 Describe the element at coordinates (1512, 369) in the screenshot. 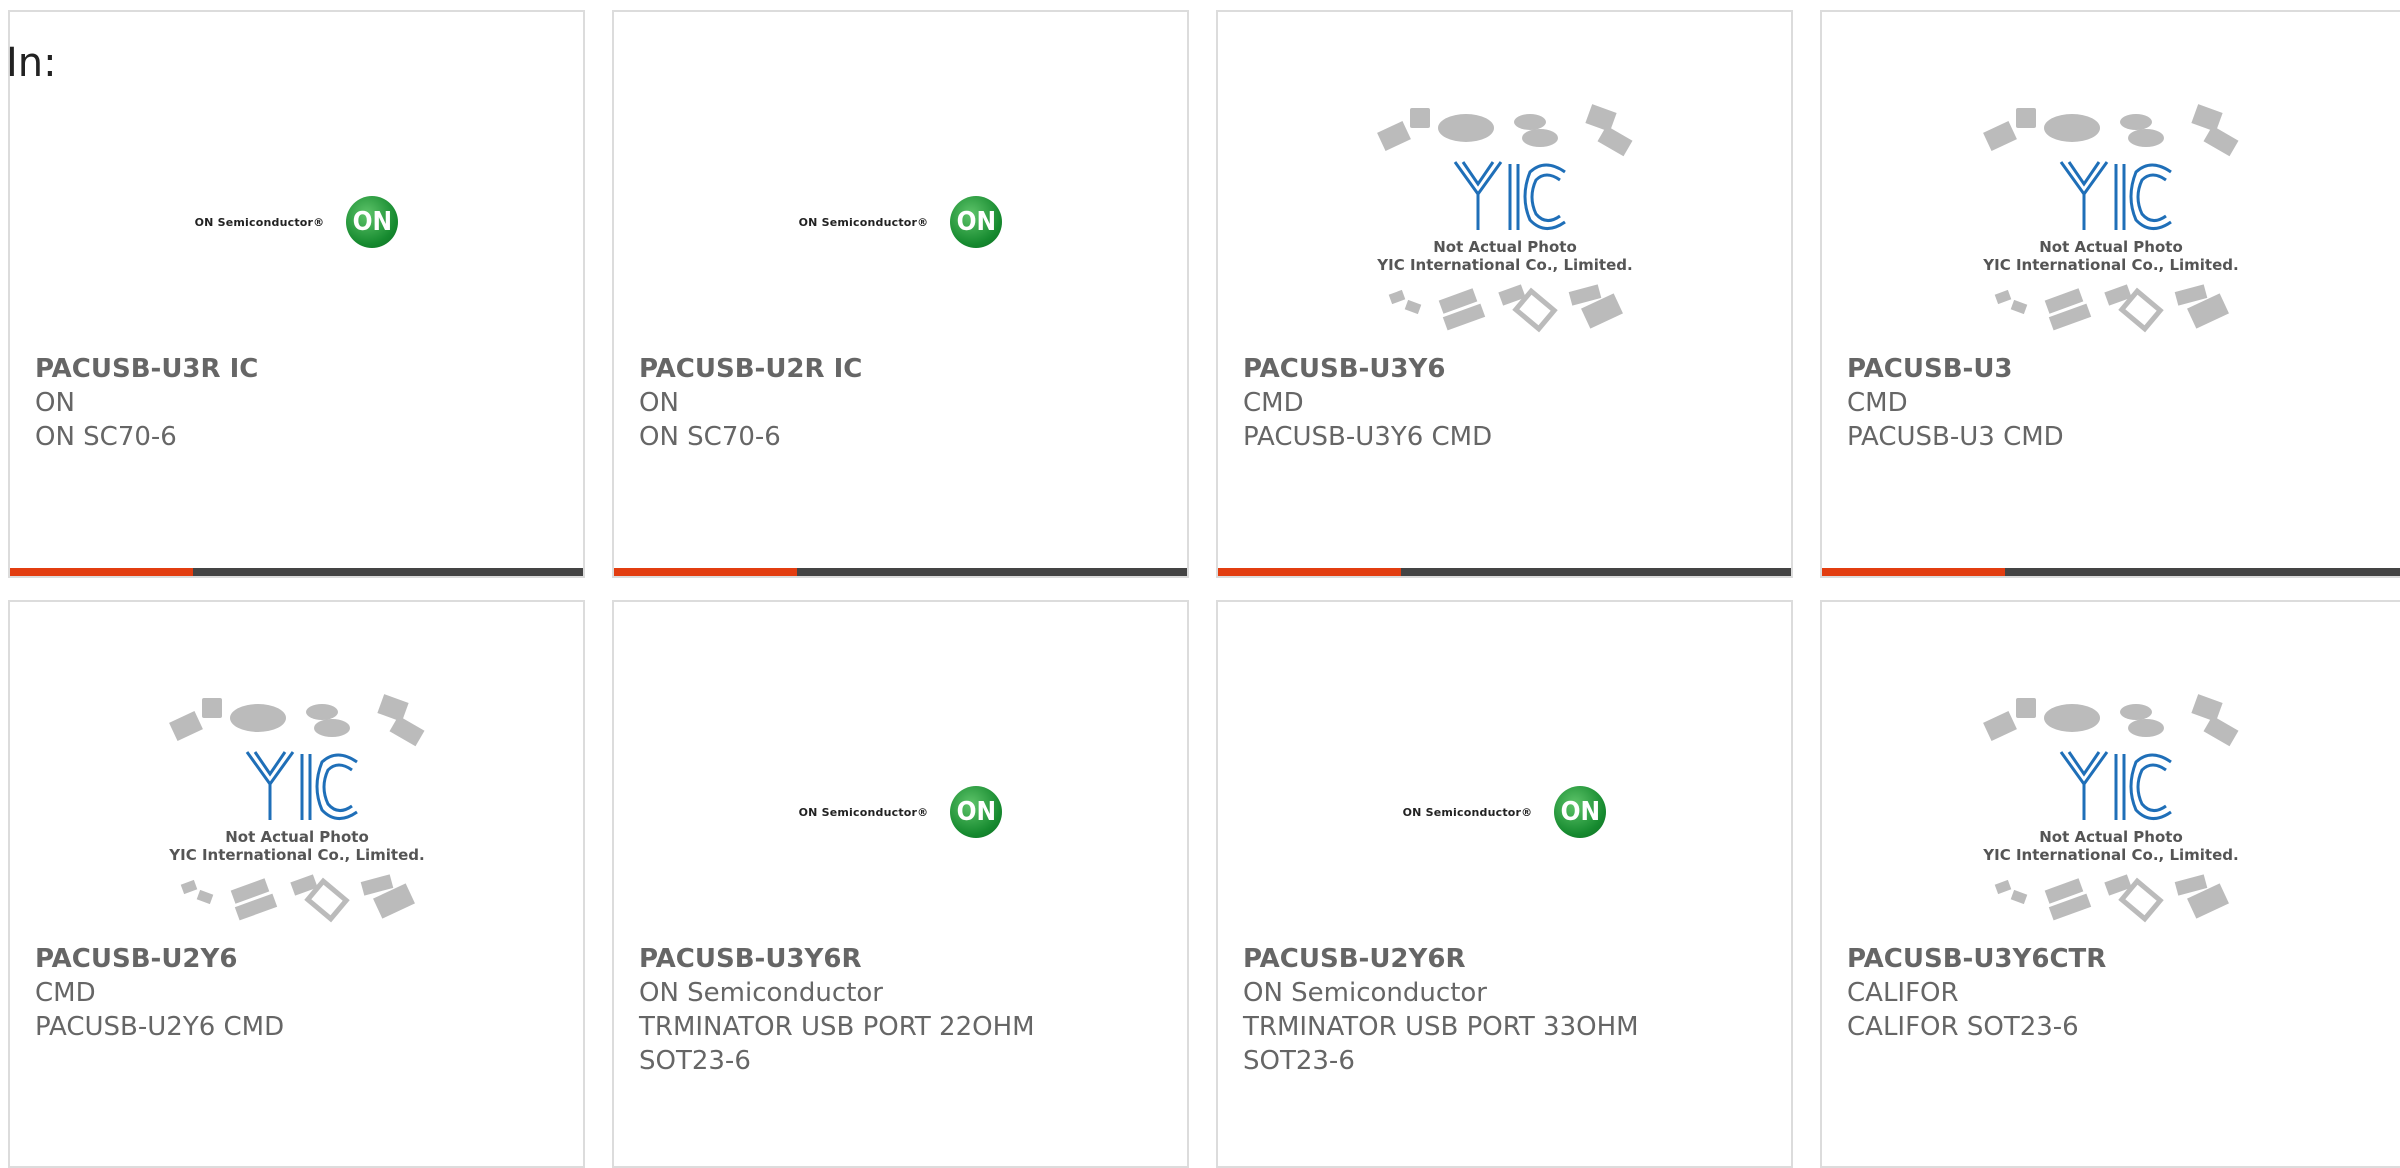

I see `product-title: PACUSB-U3Y6` at that location.